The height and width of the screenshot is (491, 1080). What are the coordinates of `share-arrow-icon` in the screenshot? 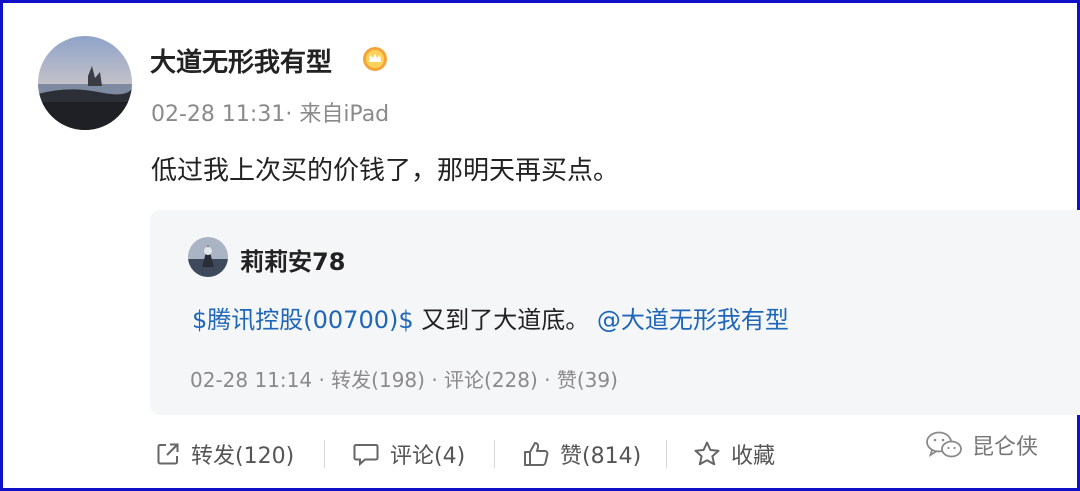 It's located at (168, 454).